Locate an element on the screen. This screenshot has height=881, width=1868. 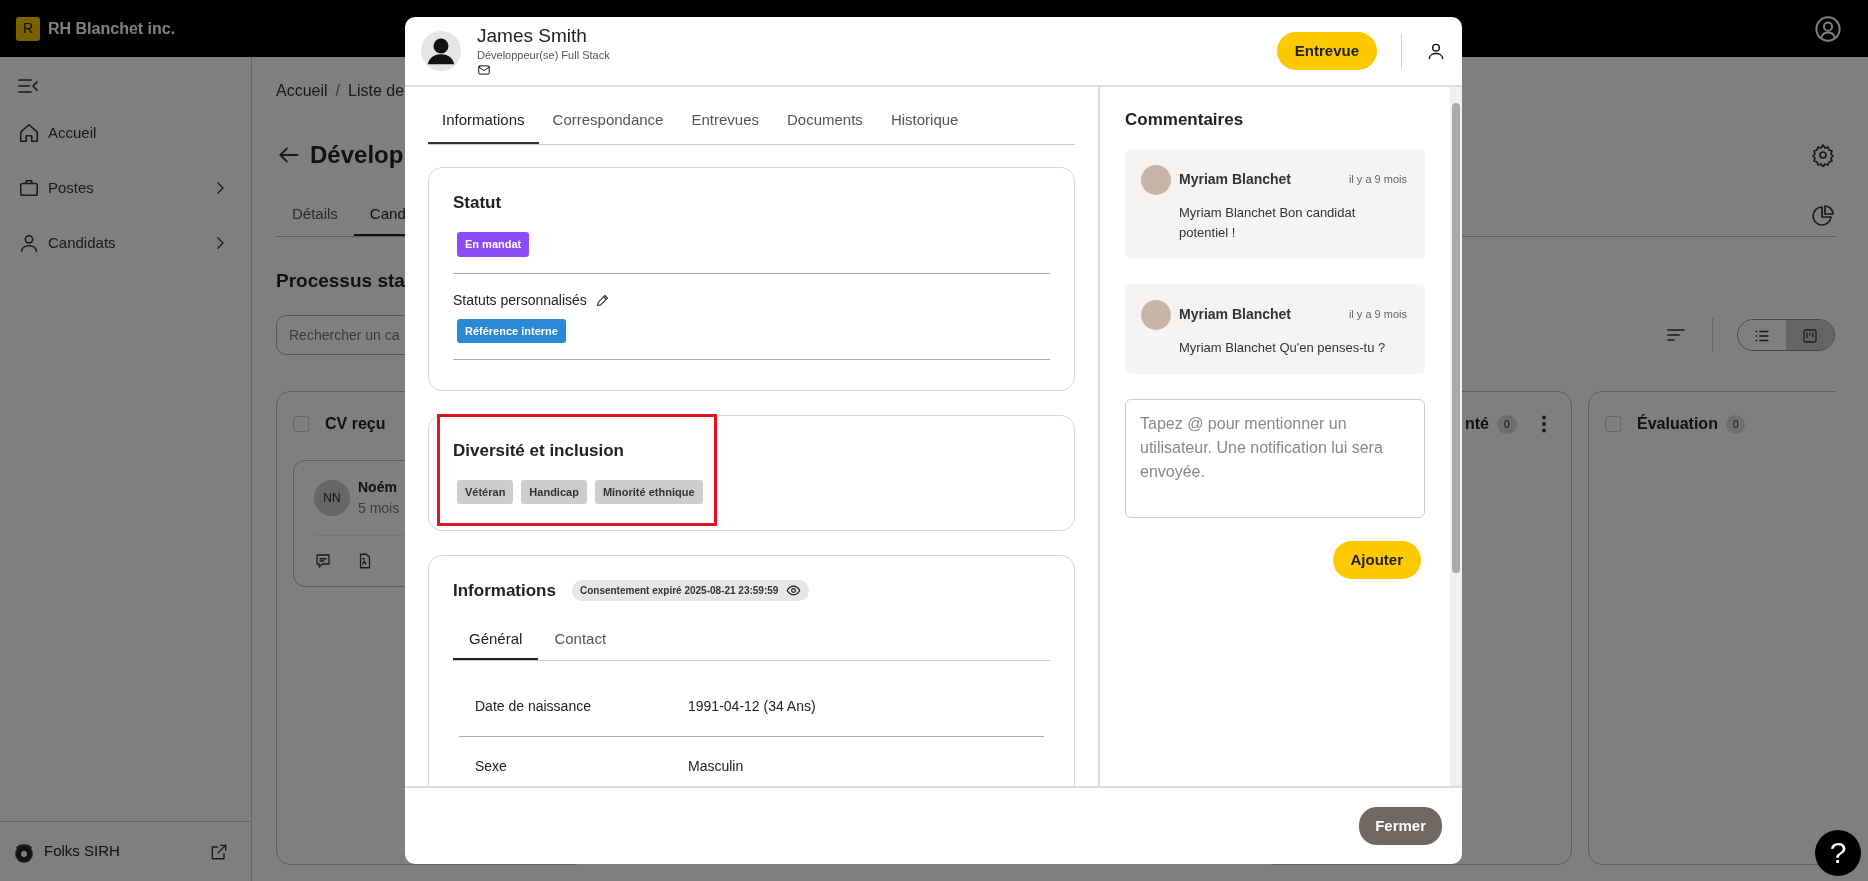
card-title: Diversité et inclusion is located at coordinates (539, 451).